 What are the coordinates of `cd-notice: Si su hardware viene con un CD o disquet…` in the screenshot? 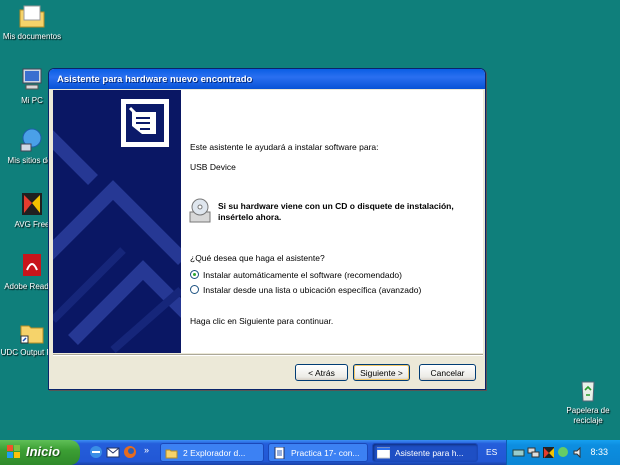 It's located at (333, 212).